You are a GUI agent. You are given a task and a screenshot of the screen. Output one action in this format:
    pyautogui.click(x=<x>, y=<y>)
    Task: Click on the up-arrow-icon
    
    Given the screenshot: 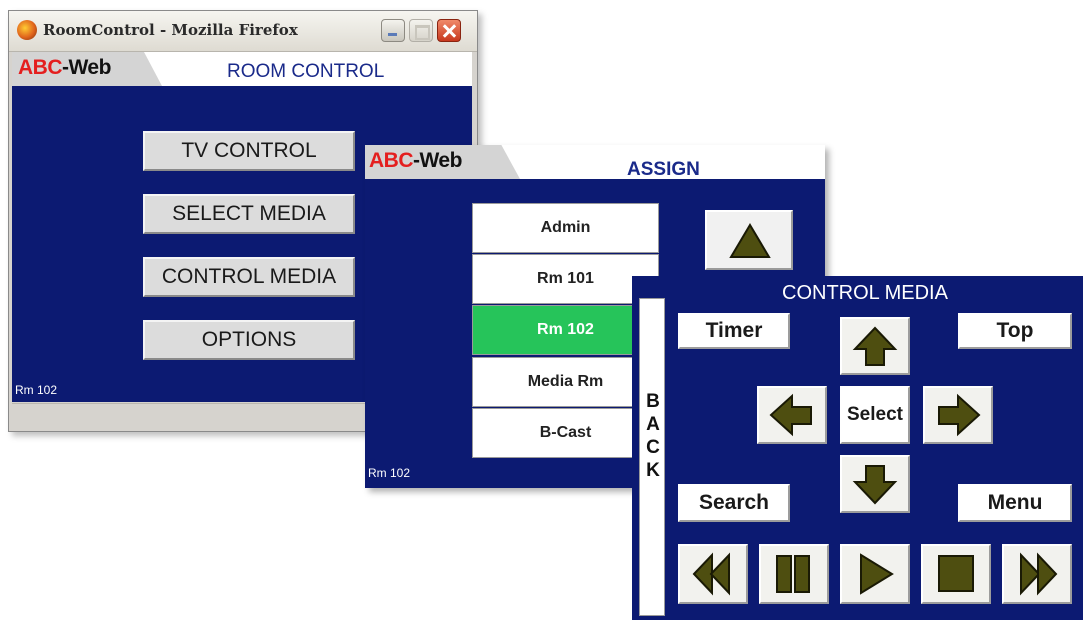 What is the action you would take?
    pyautogui.click(x=875, y=346)
    